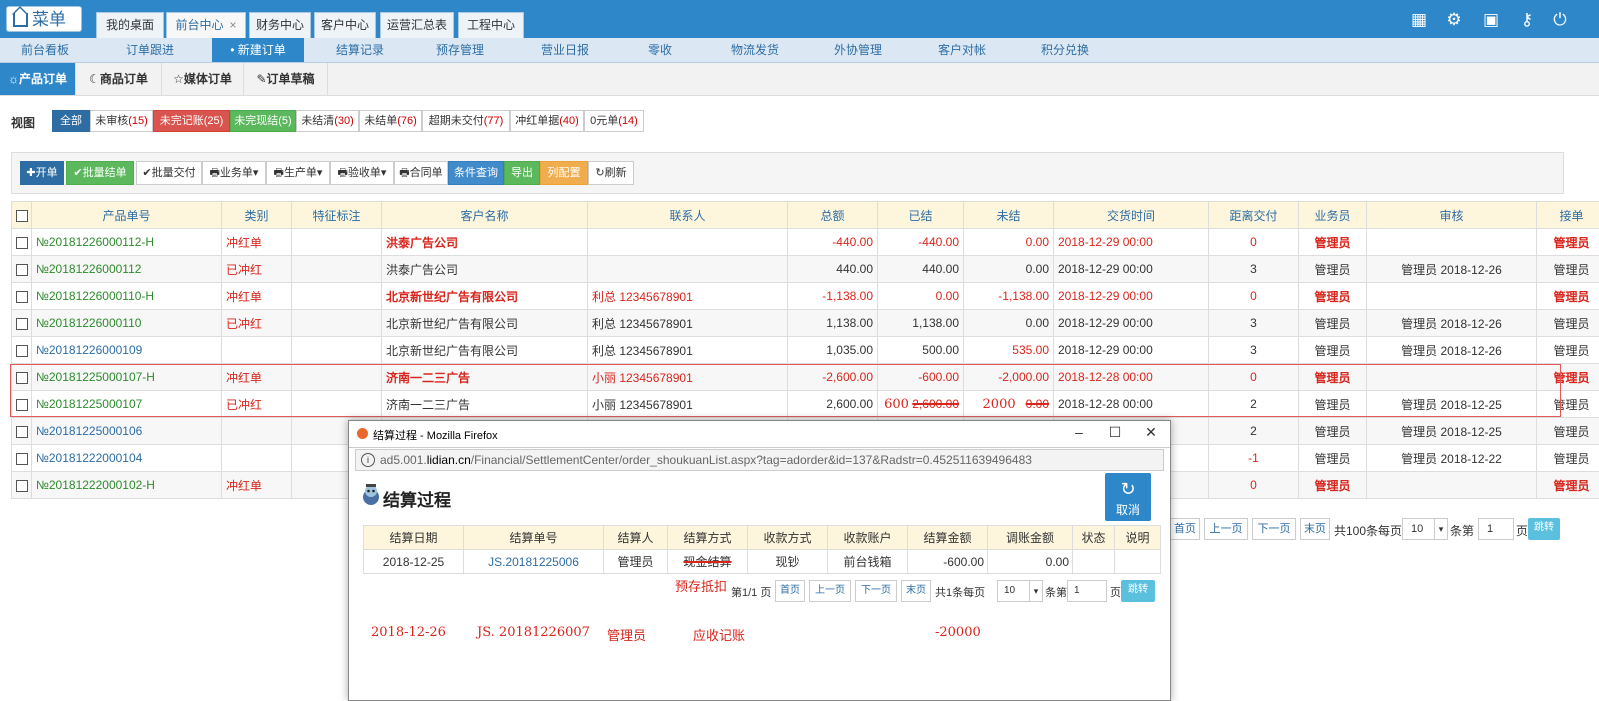 The image size is (1599, 701). Describe the element at coordinates (564, 173) in the screenshot. I see `column-config-button: 列配置` at that location.